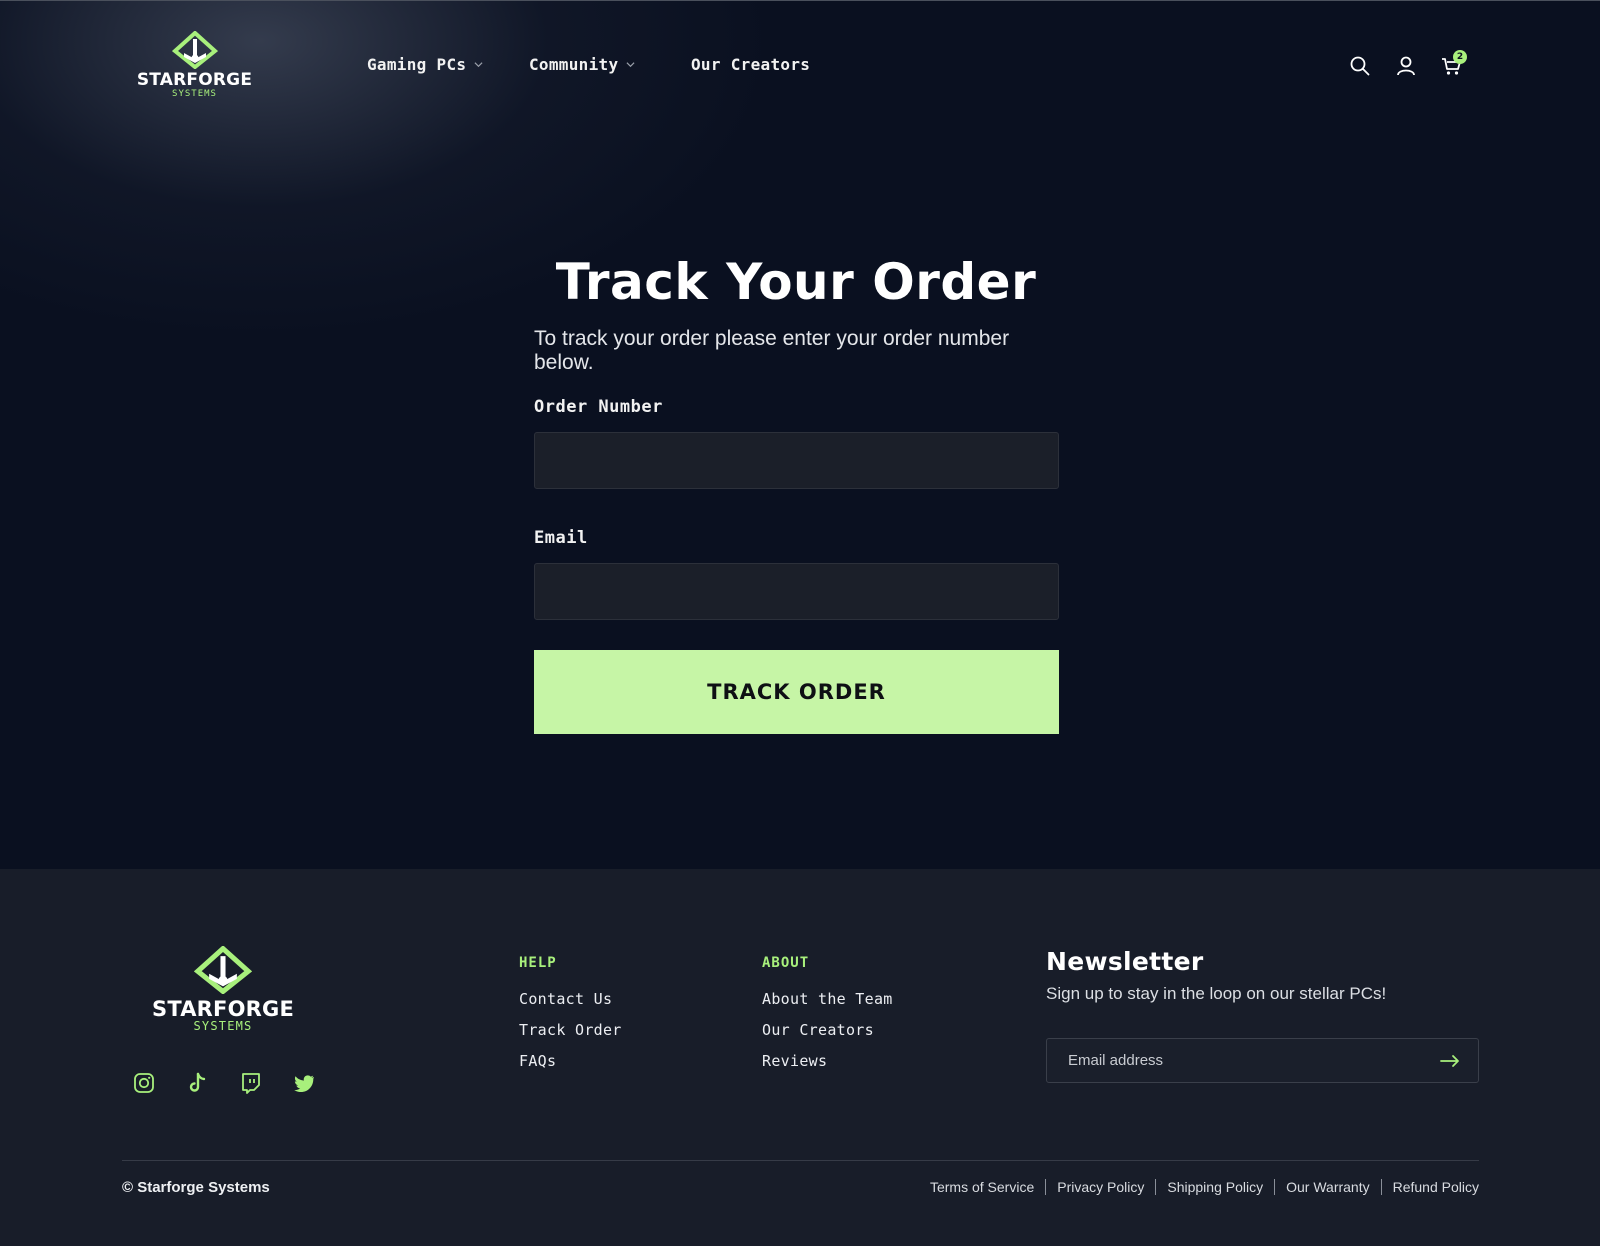 The width and height of the screenshot is (1600, 1246). What do you see at coordinates (1436, 1187) in the screenshot?
I see `refund-policy-link: Refund Policy` at bounding box center [1436, 1187].